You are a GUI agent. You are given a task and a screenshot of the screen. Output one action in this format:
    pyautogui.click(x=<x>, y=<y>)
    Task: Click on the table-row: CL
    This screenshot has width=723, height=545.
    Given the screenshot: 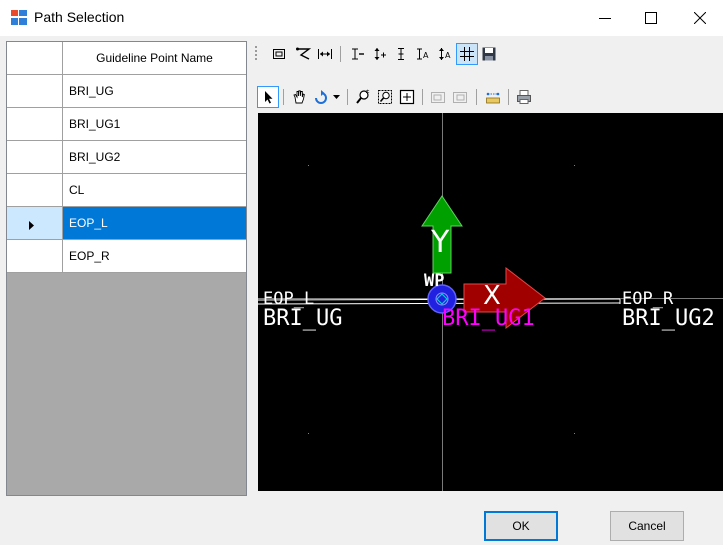 What is the action you would take?
    pyautogui.click(x=126, y=190)
    